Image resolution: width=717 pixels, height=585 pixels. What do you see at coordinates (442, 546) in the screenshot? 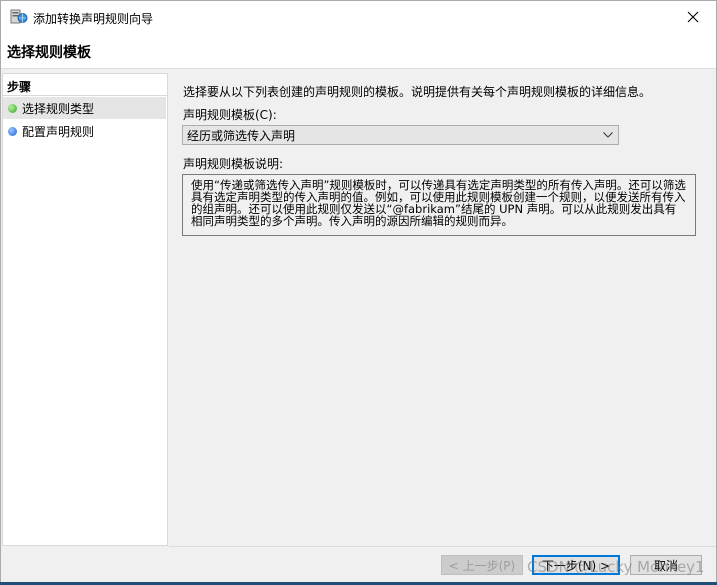
I see `footer-divider` at bounding box center [442, 546].